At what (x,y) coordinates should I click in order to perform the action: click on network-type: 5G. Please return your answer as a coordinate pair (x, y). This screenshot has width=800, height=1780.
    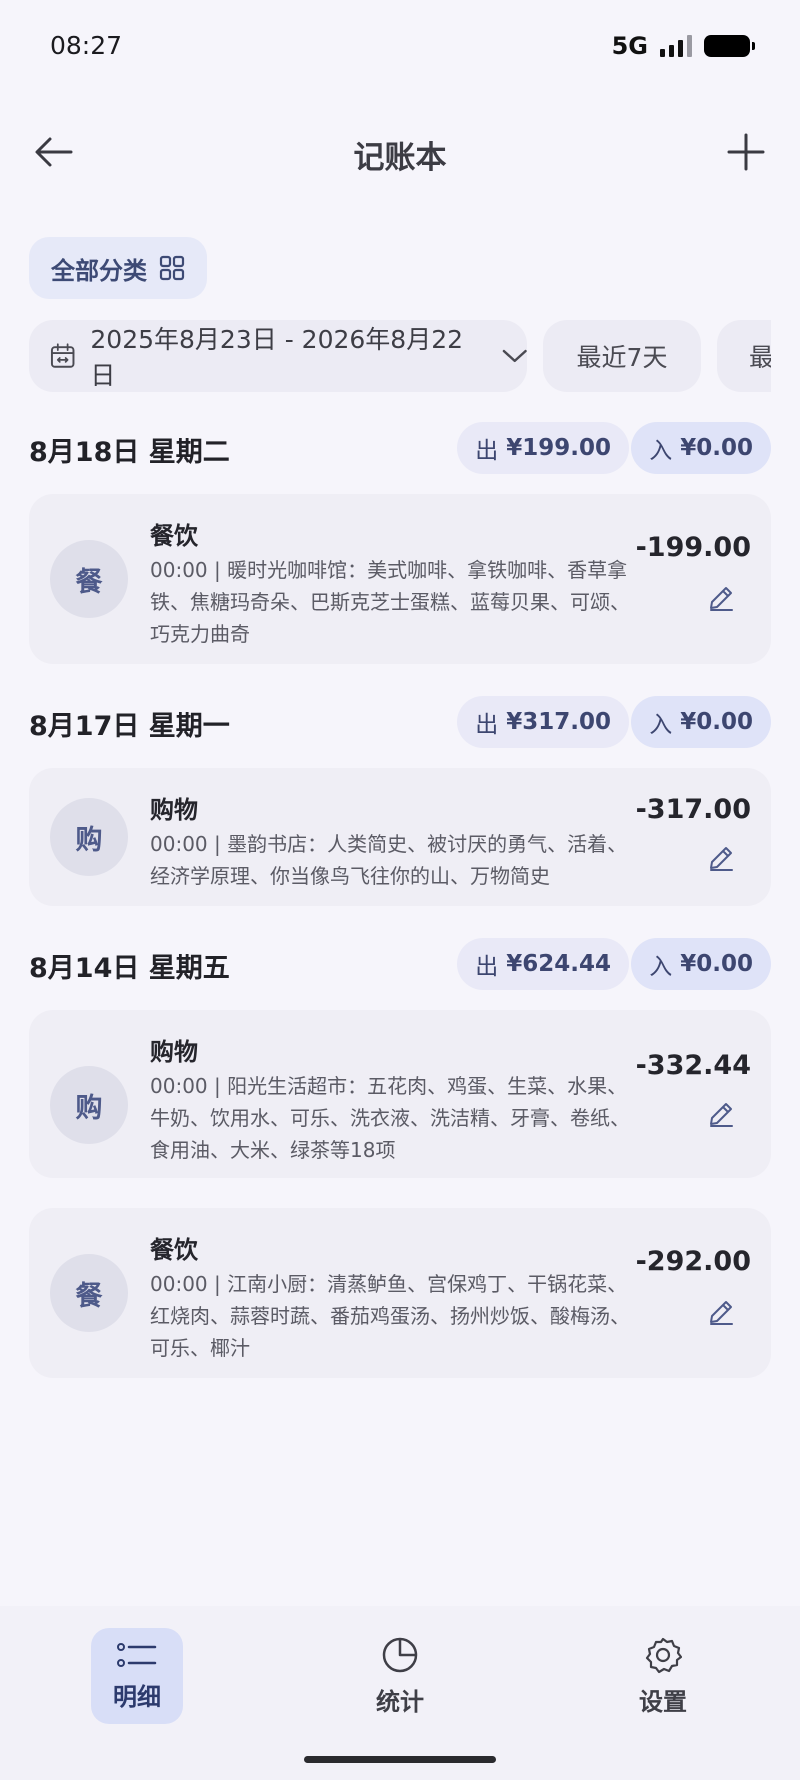
    Looking at the image, I should click on (629, 46).